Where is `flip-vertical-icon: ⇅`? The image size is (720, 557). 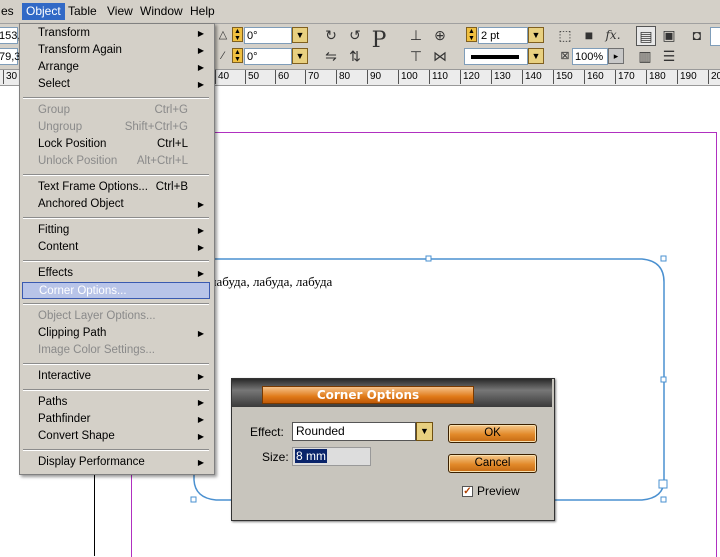
flip-vertical-icon: ⇅ is located at coordinates (355, 56).